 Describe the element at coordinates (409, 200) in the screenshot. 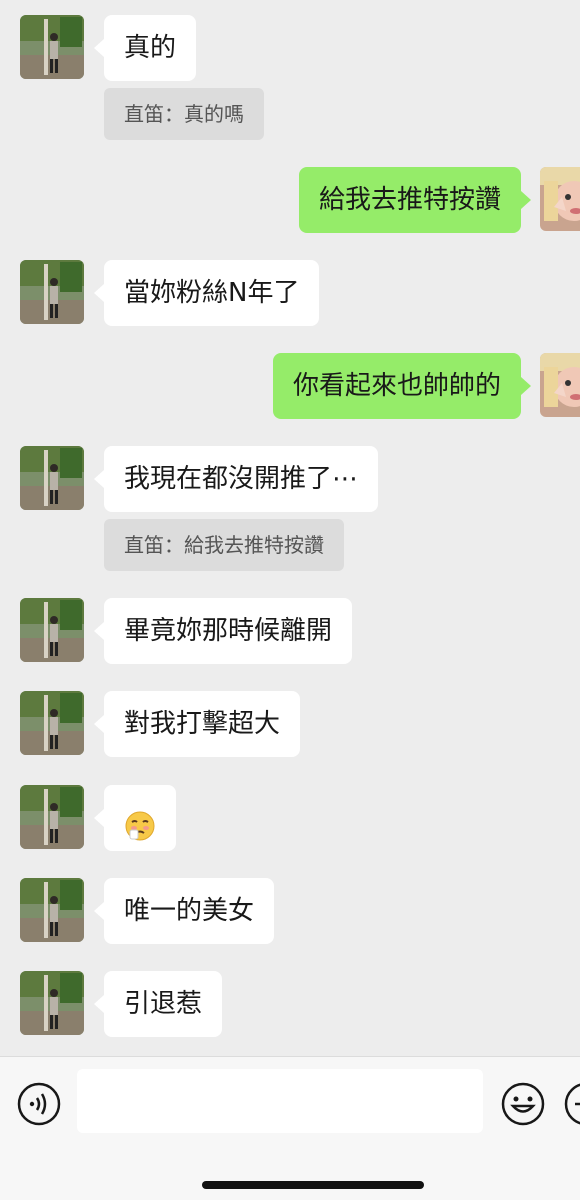

I see `message-text: 給我去推特按讚` at that location.